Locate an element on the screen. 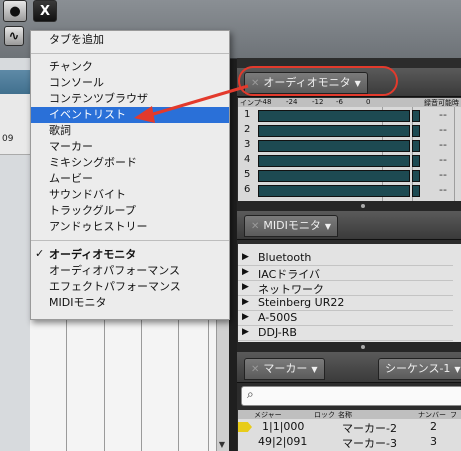  annotation-arrow-icon is located at coordinates (191, 103).